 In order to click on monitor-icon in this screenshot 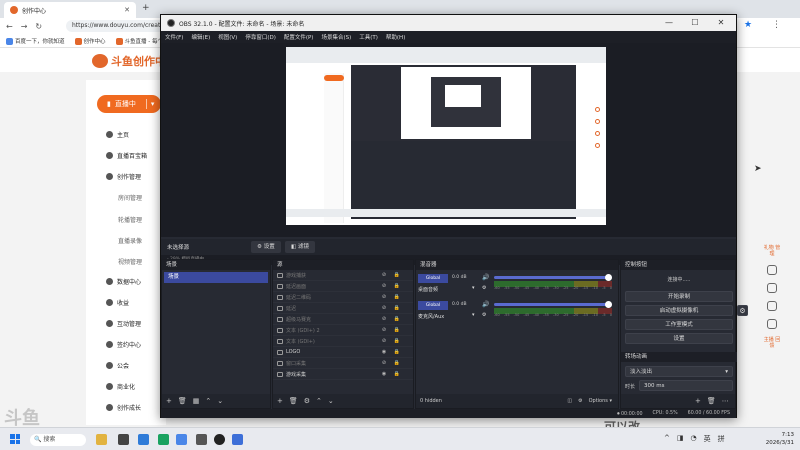, I will do `click(772, 324)`.